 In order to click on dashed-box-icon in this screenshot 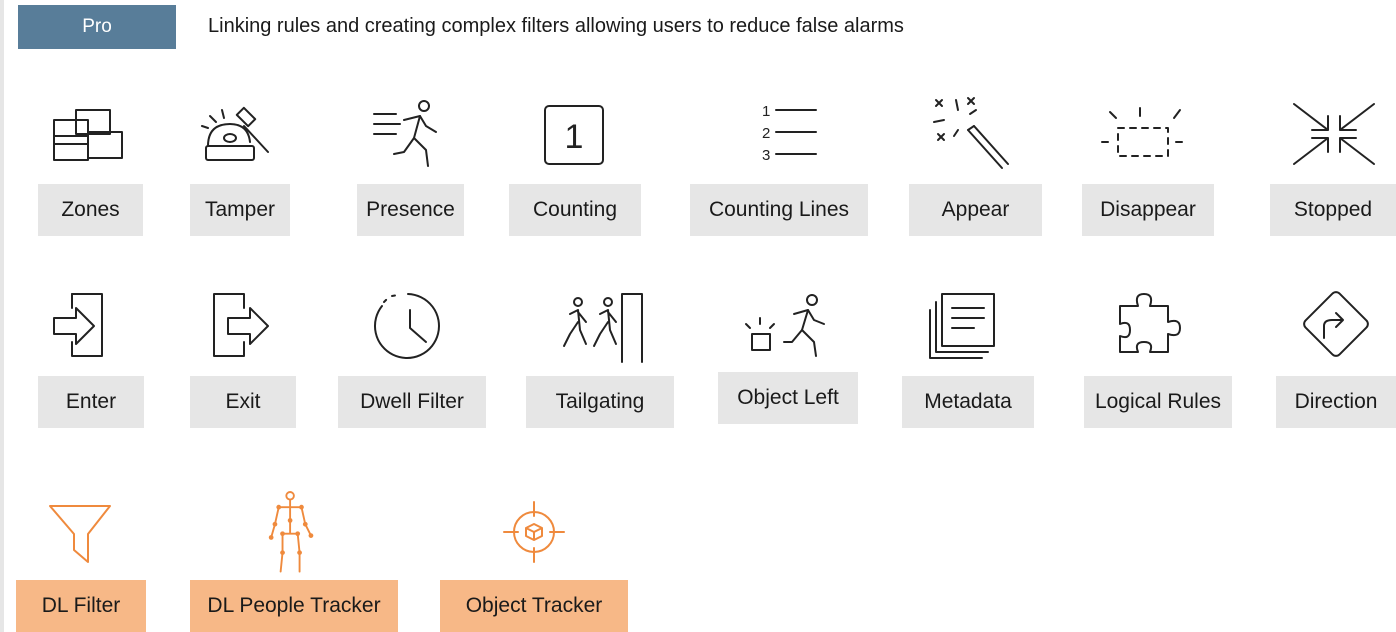, I will do `click(1142, 134)`.